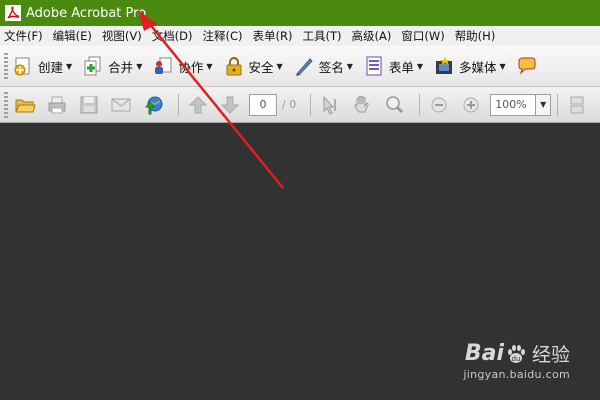  I want to click on collaborate-button: 协作 ▼, so click(182, 66).